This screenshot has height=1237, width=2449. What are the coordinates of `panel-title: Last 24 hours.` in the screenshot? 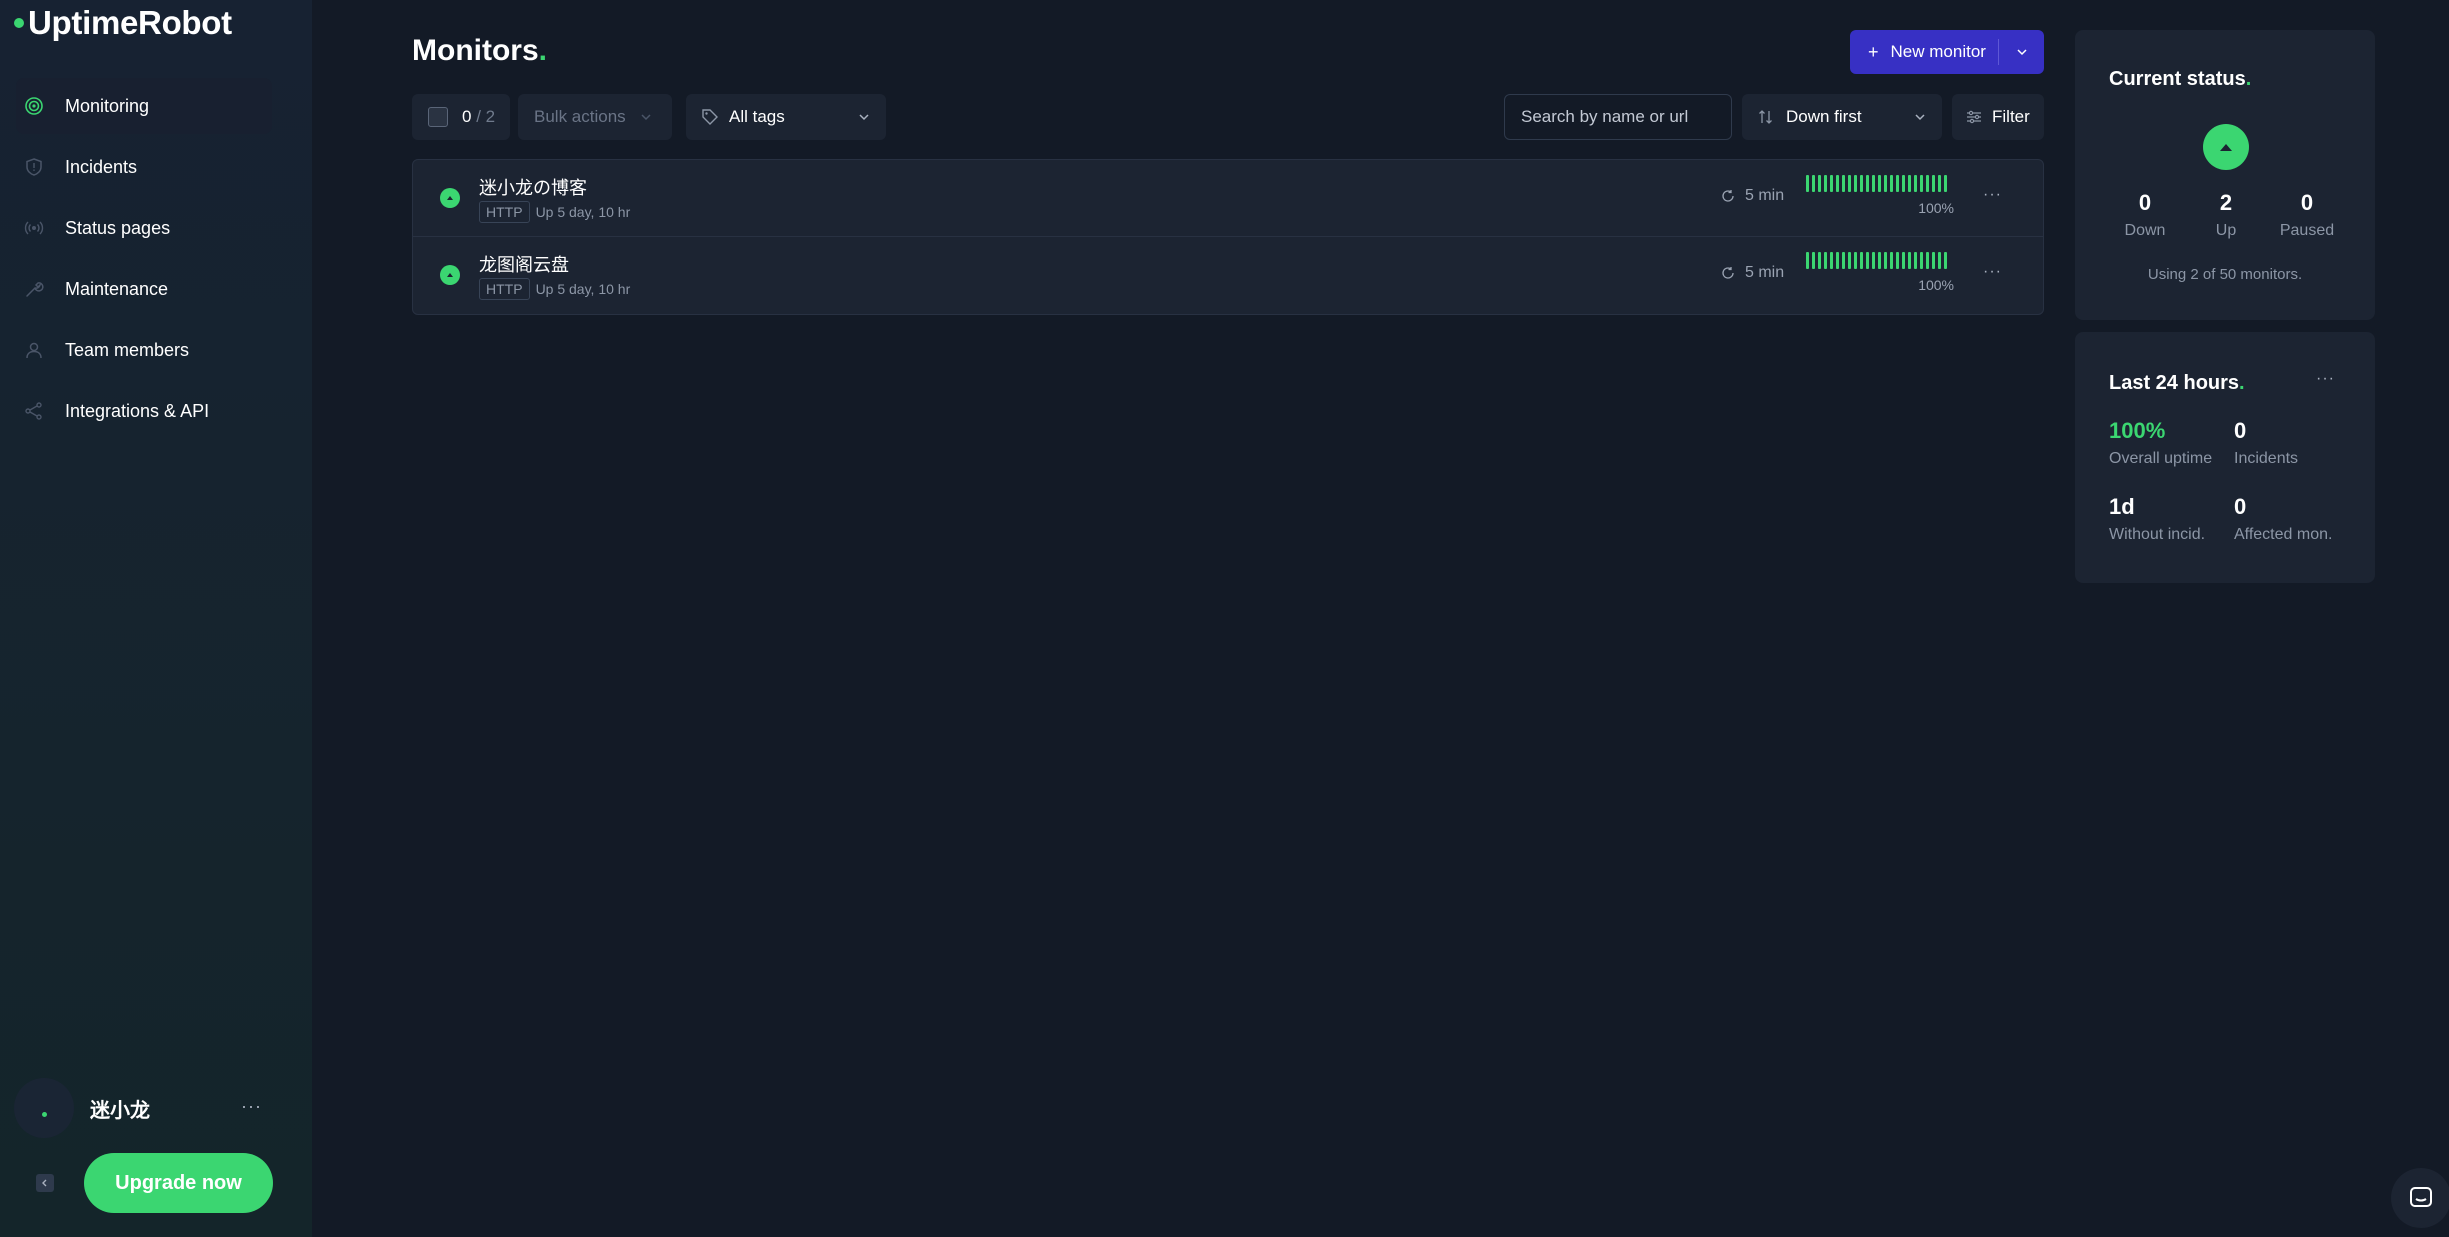 It's located at (2177, 383).